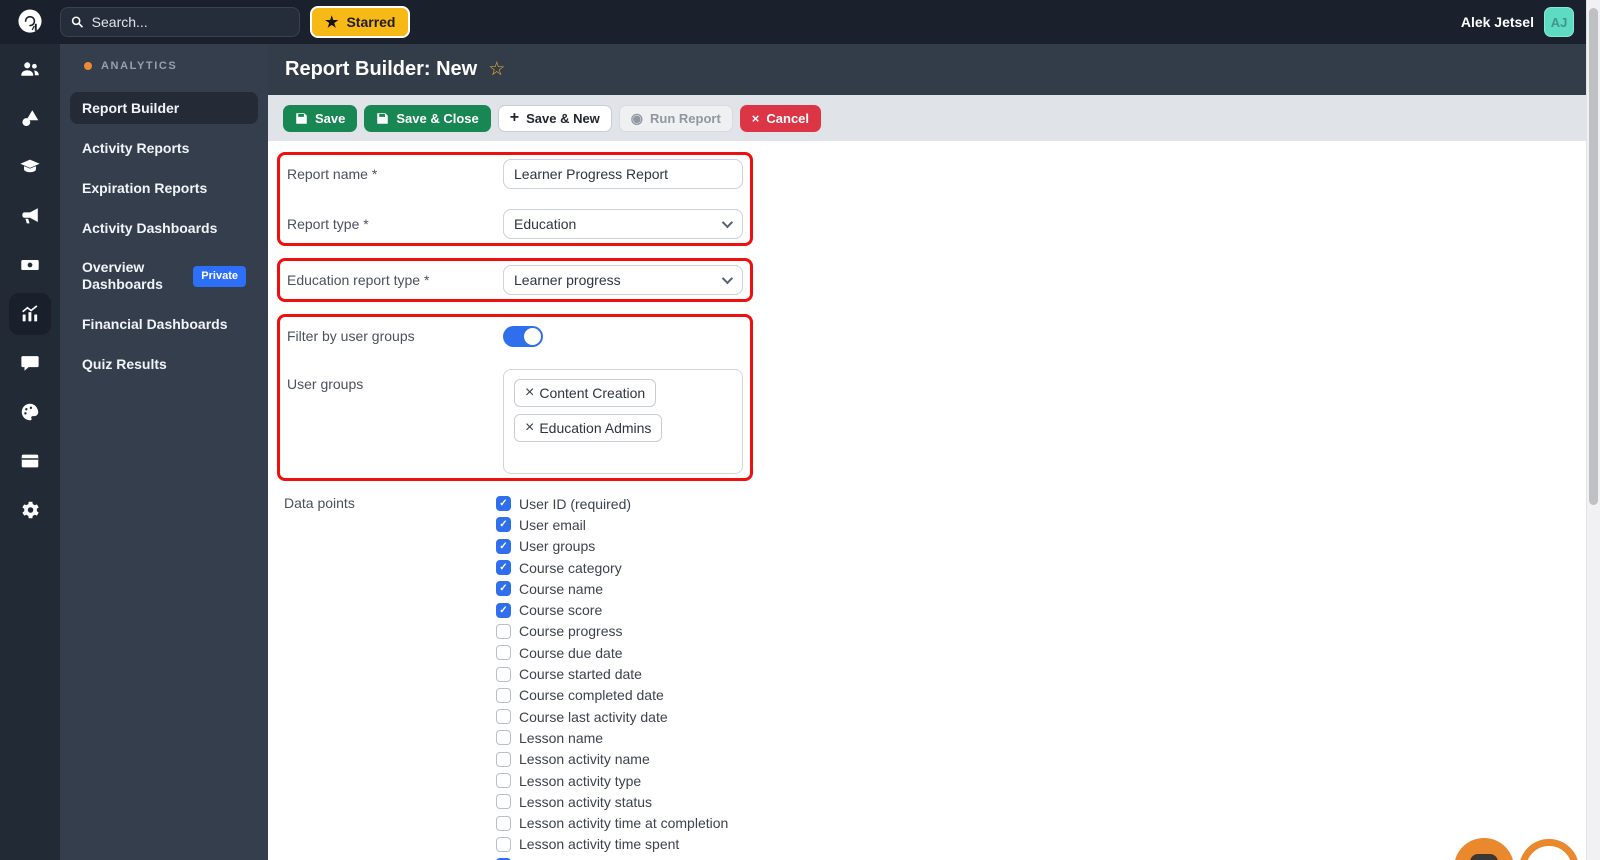  Describe the element at coordinates (612, 716) in the screenshot. I see `data-point-row: Course last activity date` at that location.